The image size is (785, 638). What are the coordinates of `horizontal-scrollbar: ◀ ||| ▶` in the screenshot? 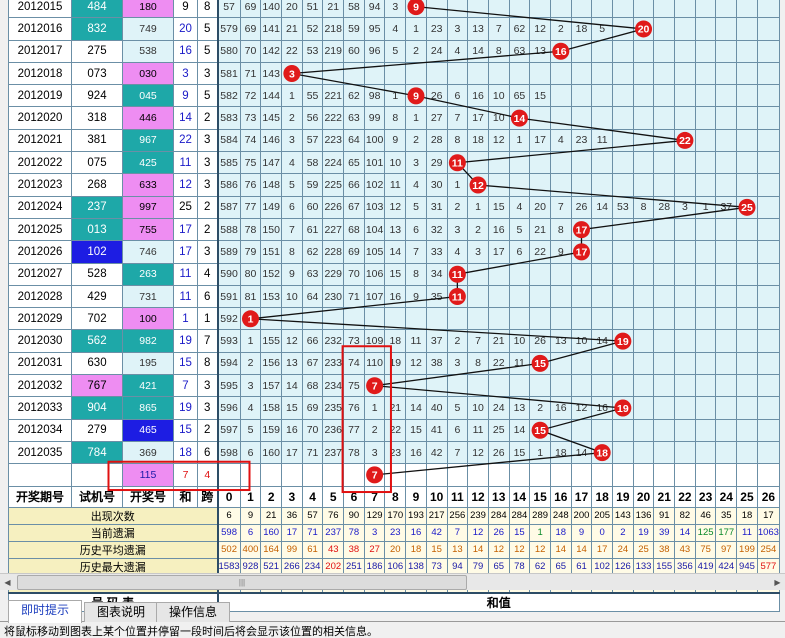 It's located at (392, 581).